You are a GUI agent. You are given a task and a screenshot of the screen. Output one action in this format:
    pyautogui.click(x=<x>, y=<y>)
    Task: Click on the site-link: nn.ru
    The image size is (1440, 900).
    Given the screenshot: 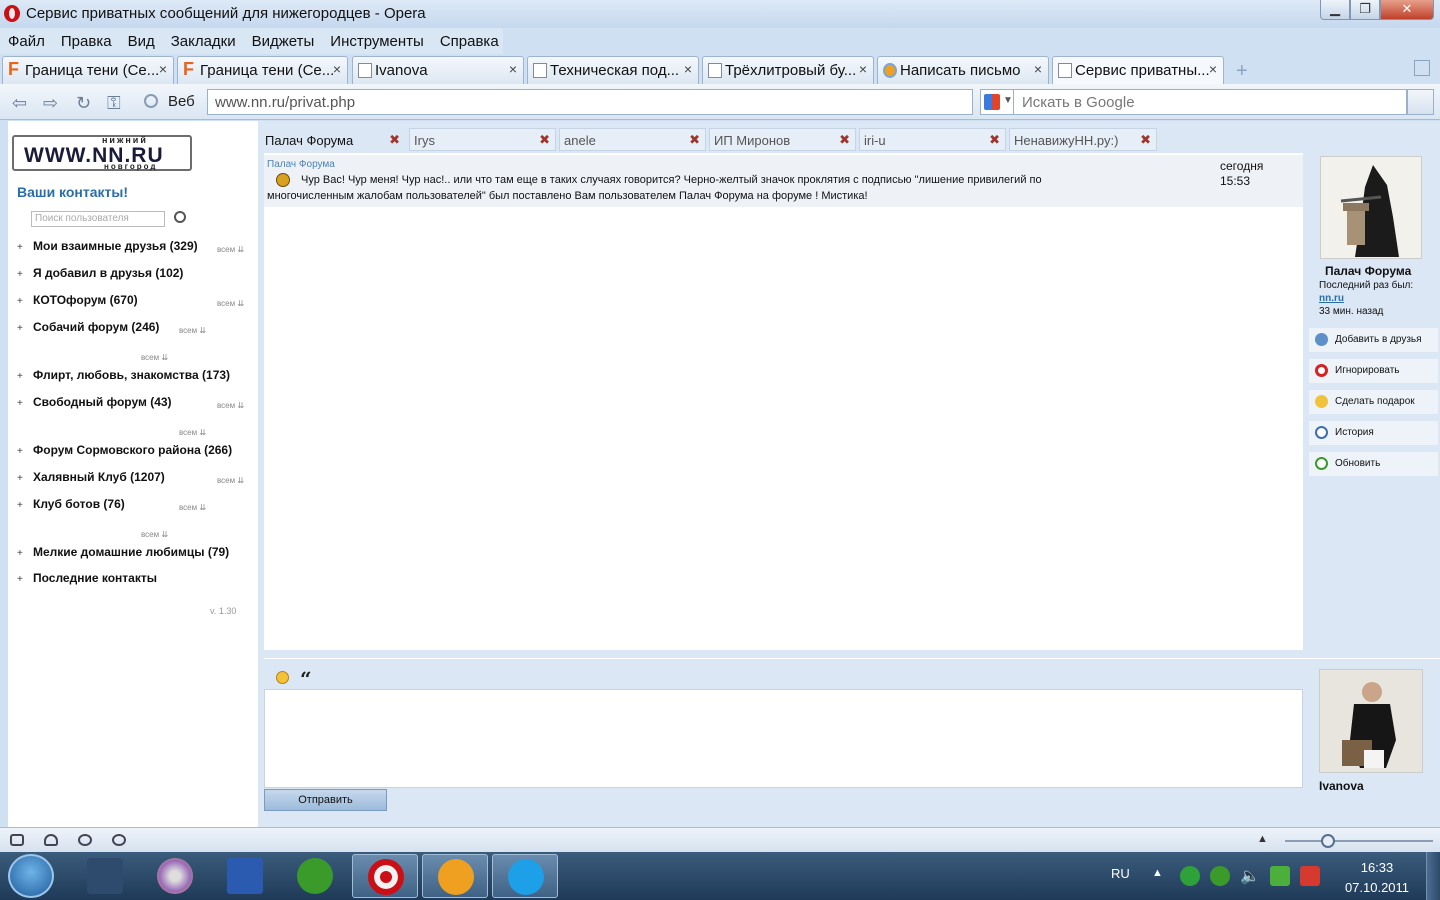 What is the action you would take?
    pyautogui.click(x=1366, y=298)
    